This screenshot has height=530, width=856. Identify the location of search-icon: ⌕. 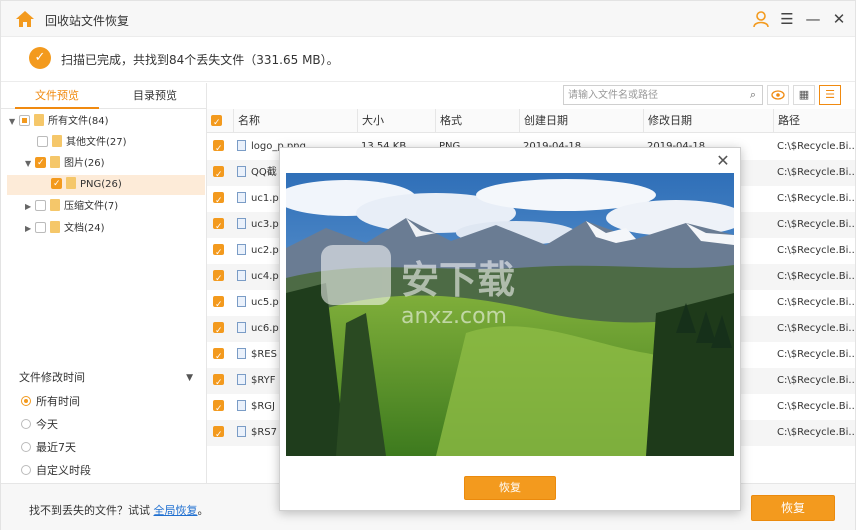
(753, 95).